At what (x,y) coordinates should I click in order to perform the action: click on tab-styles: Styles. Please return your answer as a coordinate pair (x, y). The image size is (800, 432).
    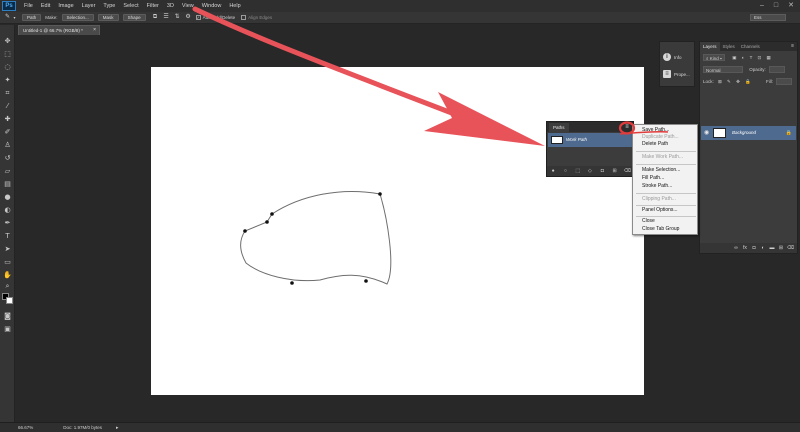
    Looking at the image, I should click on (729, 46).